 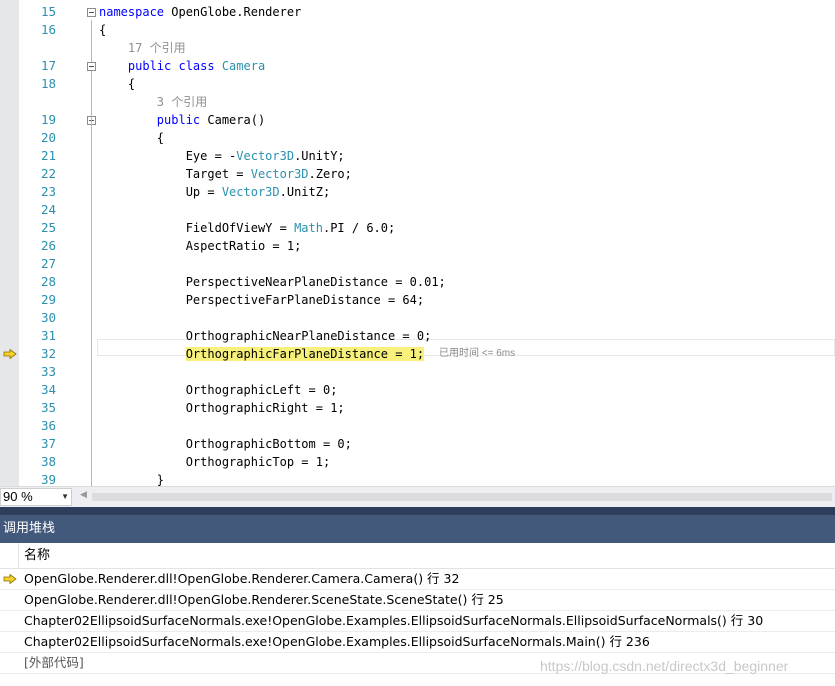 What do you see at coordinates (48, 425) in the screenshot?
I see `line-number: 36` at bounding box center [48, 425].